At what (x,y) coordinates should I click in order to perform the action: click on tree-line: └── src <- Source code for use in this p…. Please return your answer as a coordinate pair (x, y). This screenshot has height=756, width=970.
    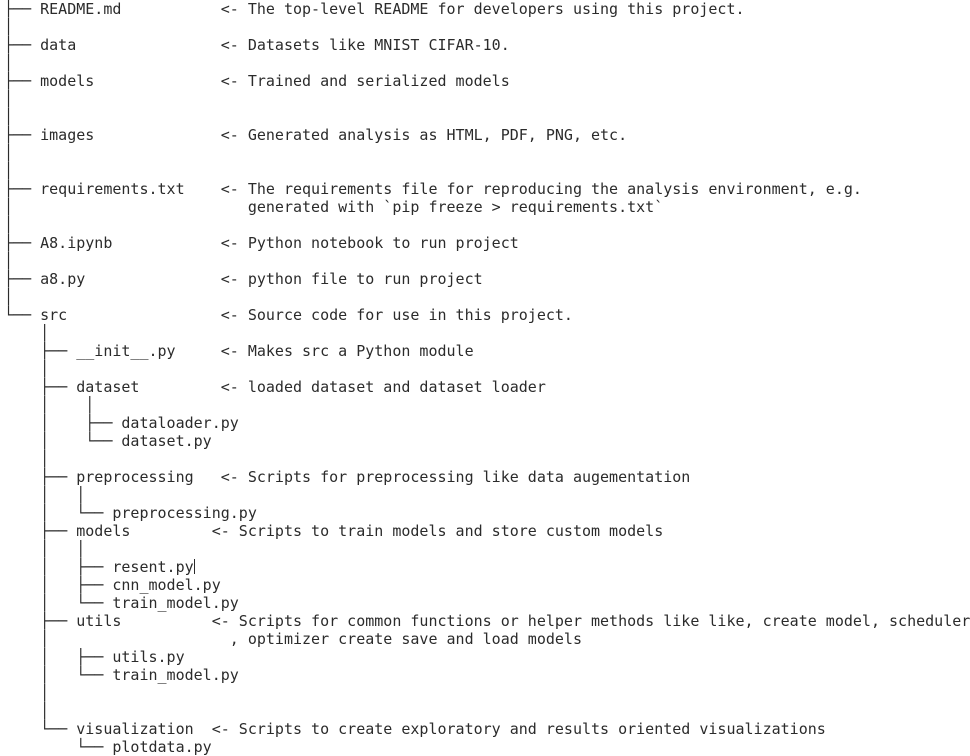
    Looking at the image, I should click on (288, 315).